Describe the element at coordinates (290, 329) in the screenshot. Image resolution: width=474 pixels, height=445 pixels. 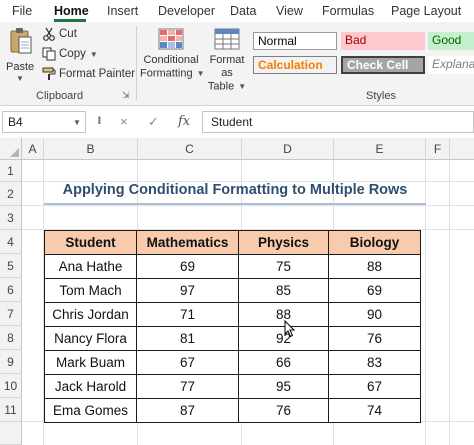
I see `mouse-cursor-icon` at that location.